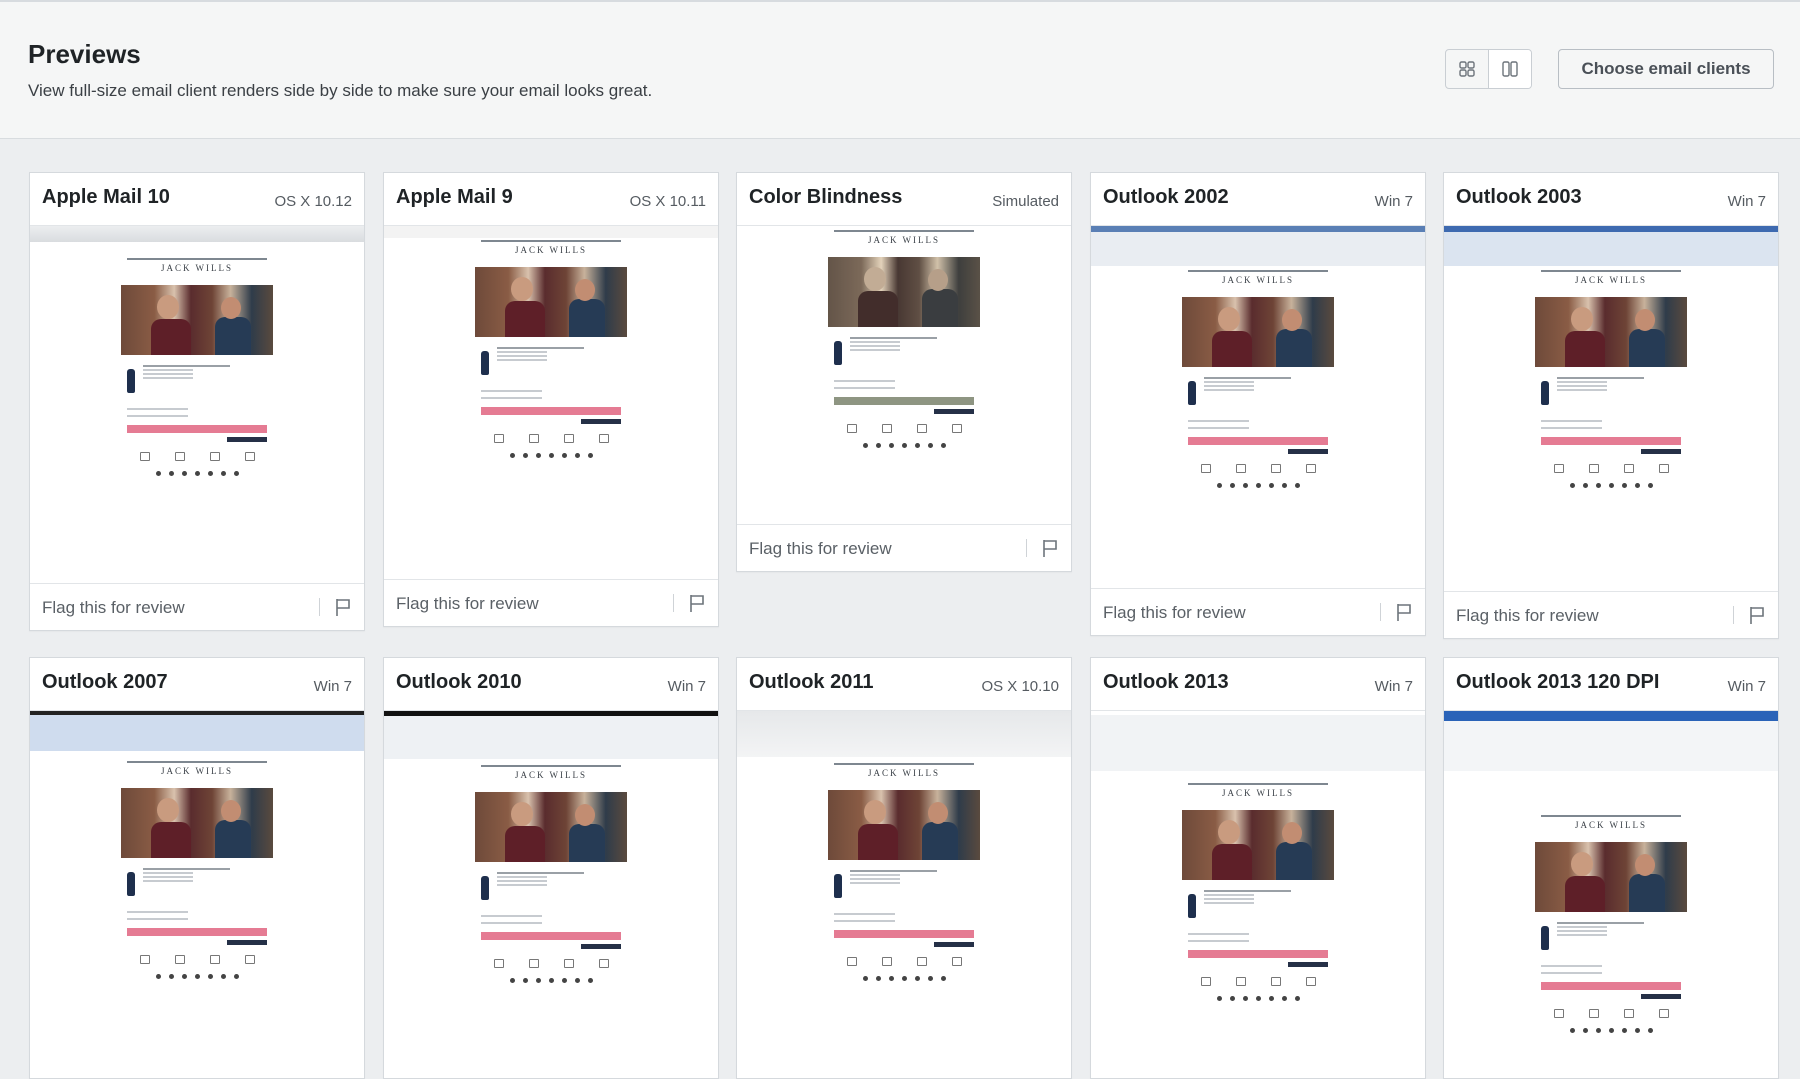  What do you see at coordinates (1611, 614) in the screenshot?
I see `card-footer: Flag this for review` at bounding box center [1611, 614].